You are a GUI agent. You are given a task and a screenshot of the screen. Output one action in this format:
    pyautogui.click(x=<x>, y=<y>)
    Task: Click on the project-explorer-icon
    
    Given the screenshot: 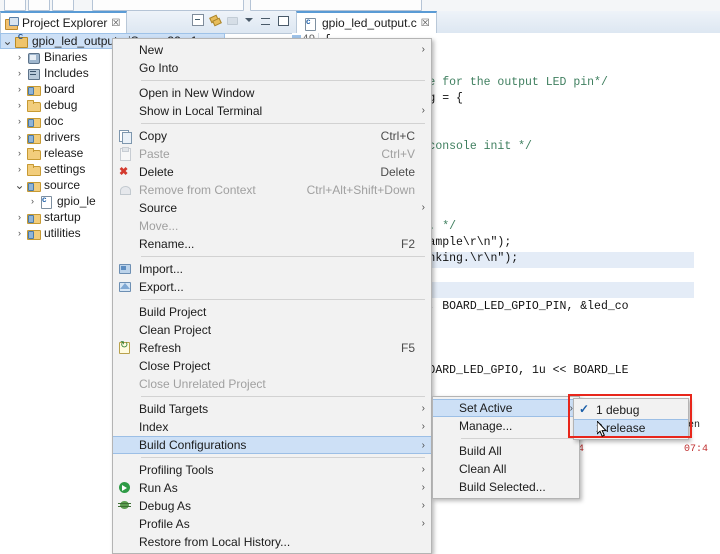 What is the action you would take?
    pyautogui.click(x=12, y=23)
    